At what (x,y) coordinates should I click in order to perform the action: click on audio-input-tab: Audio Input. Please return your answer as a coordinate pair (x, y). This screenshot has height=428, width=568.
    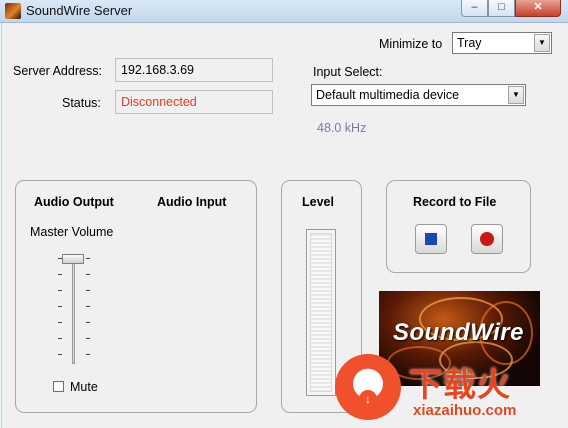
    Looking at the image, I should click on (191, 202).